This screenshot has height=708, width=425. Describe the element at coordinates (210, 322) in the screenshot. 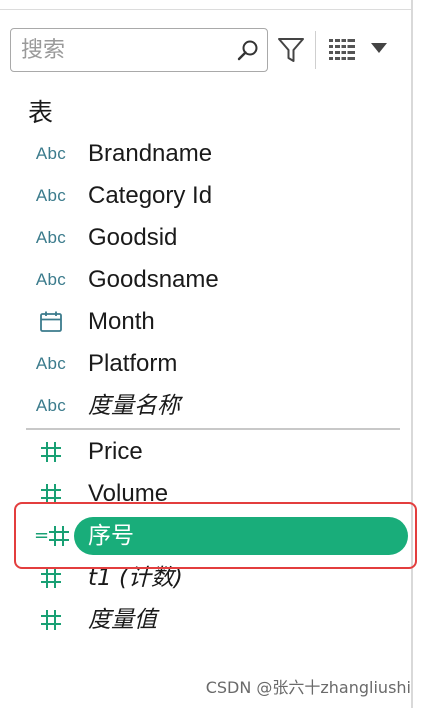

I see `field-item-month: Month` at that location.